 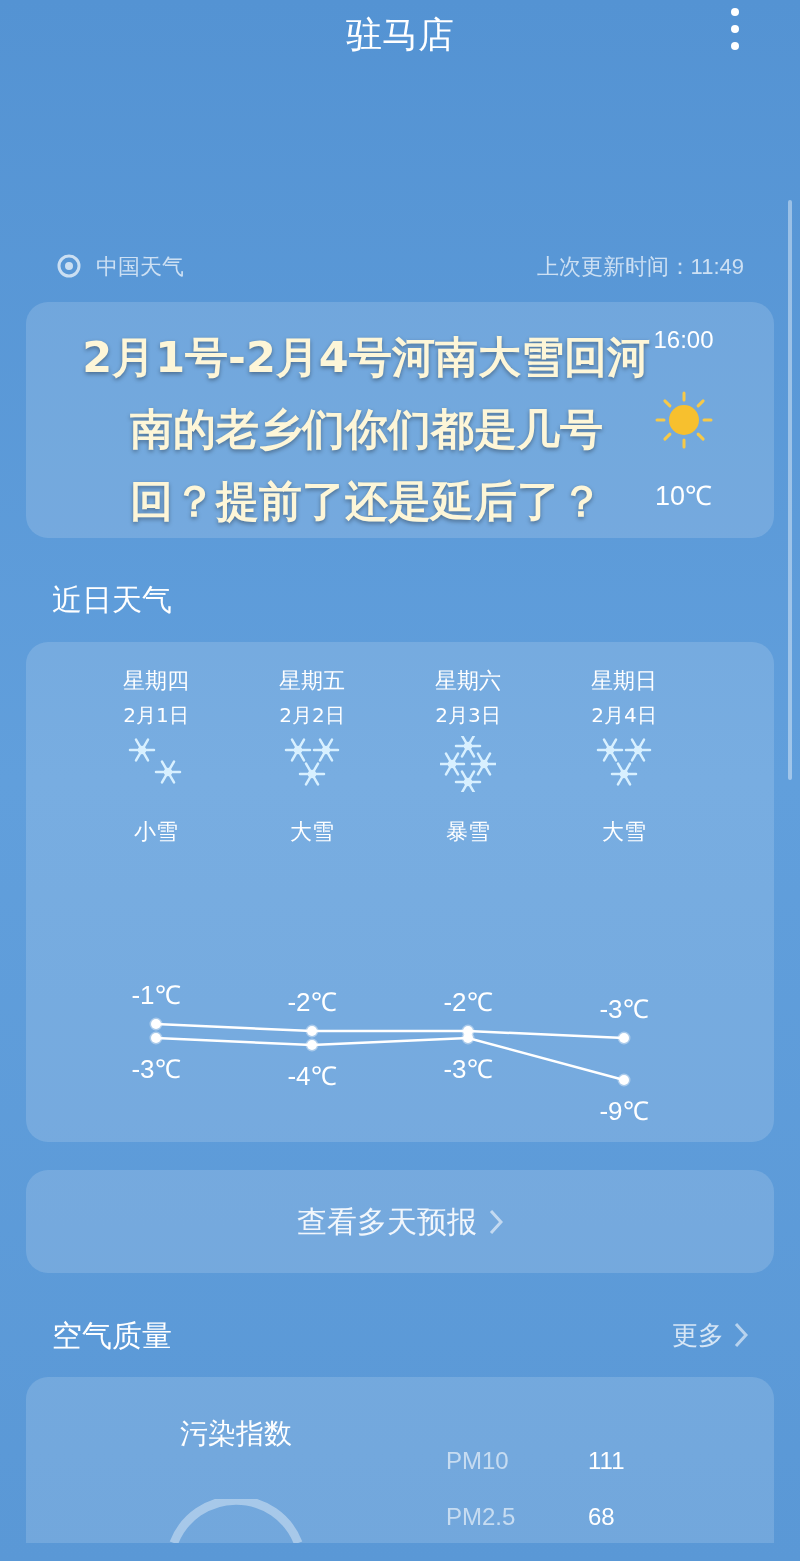 I want to click on index-label: 污染指数, so click(x=236, y=1434).